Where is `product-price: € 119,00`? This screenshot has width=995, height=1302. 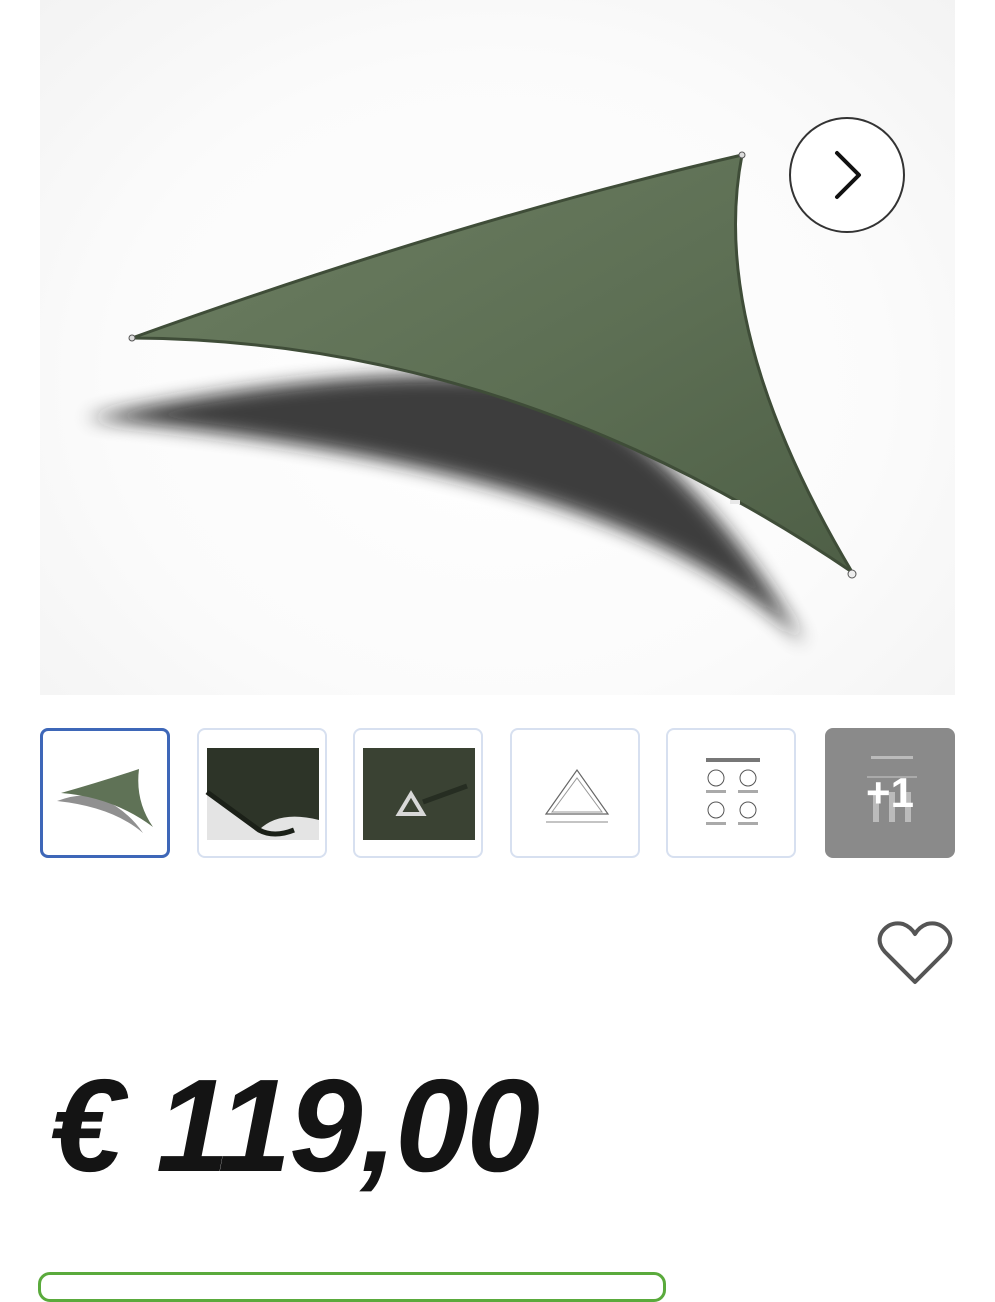
product-price: € 119,00 is located at coordinates (295, 1125).